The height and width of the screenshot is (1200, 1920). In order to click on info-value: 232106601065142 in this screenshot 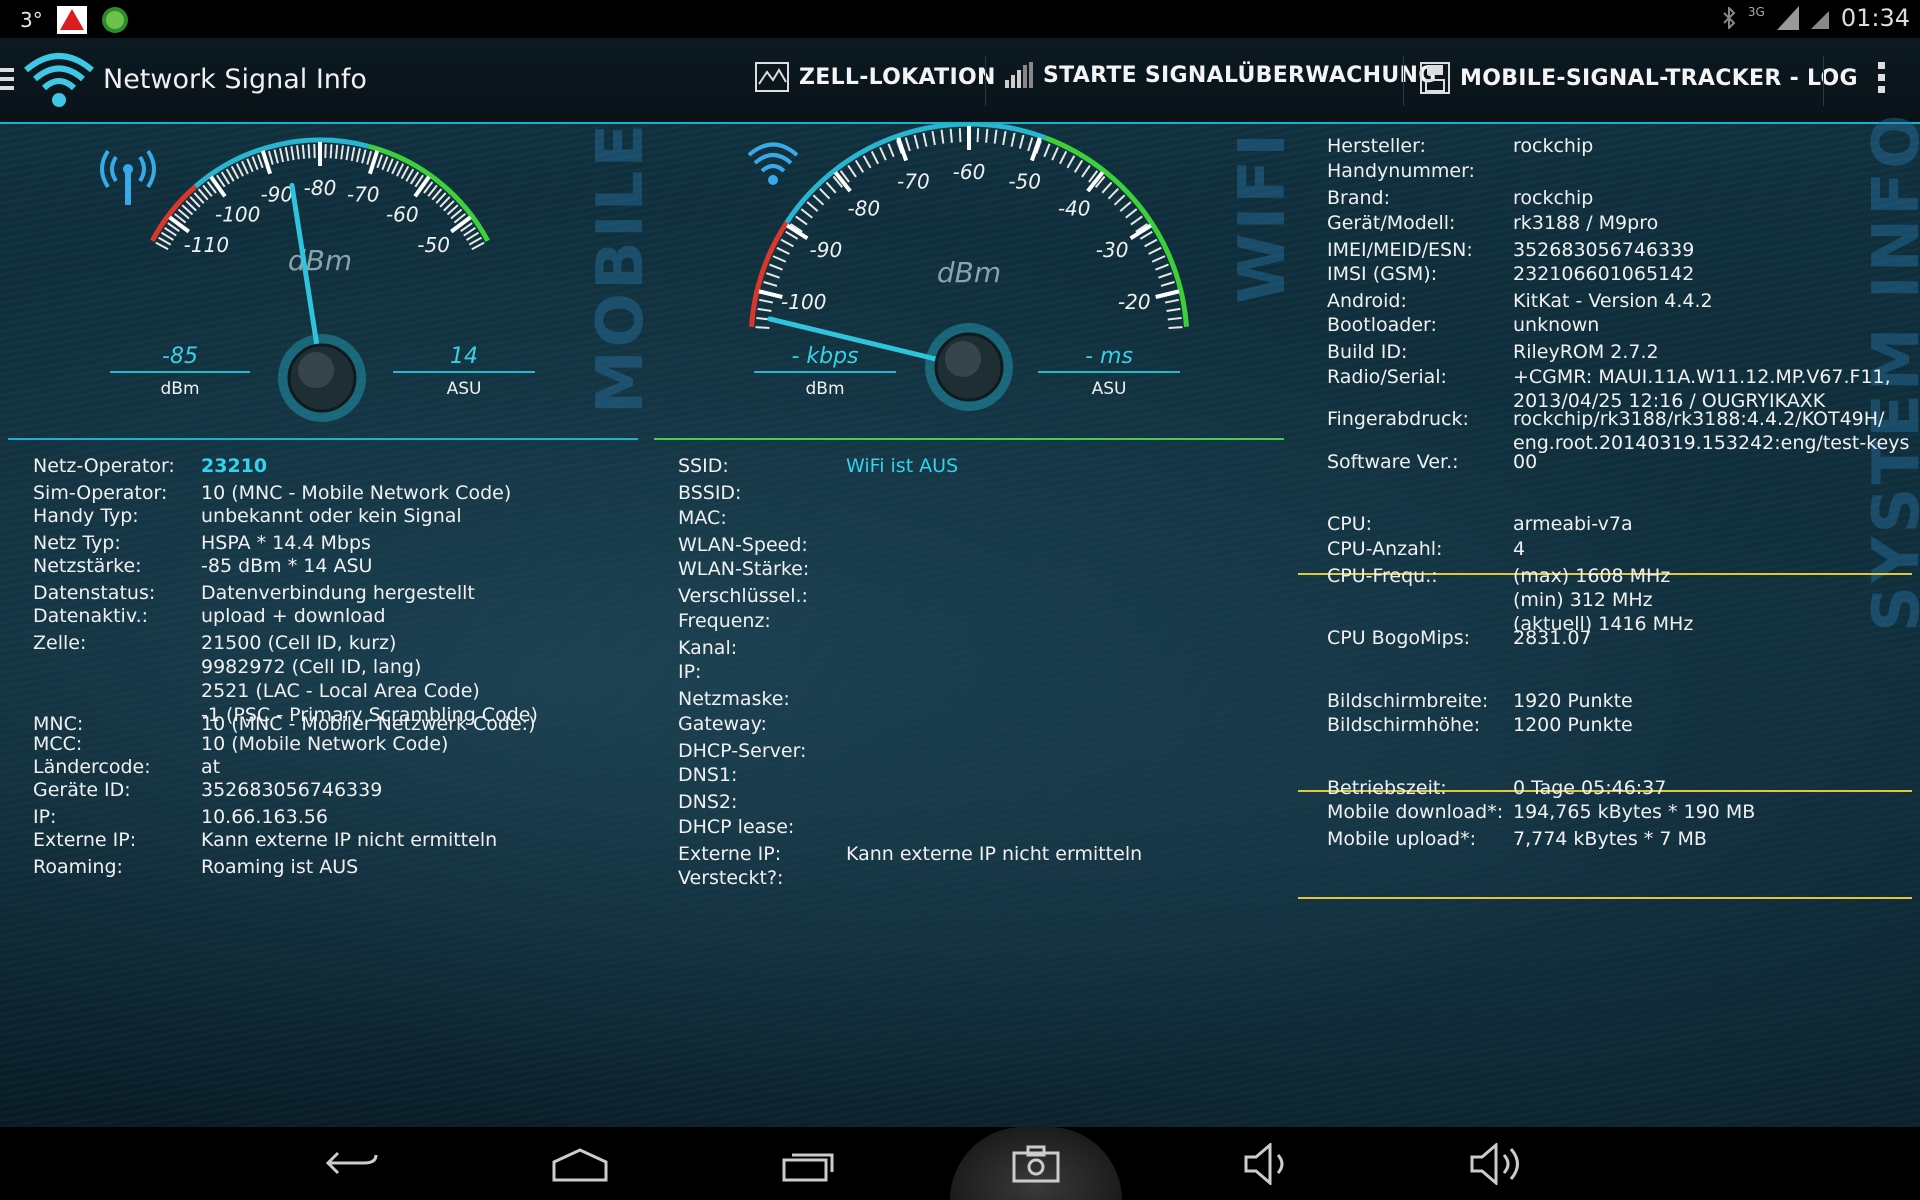, I will do `click(1604, 274)`.